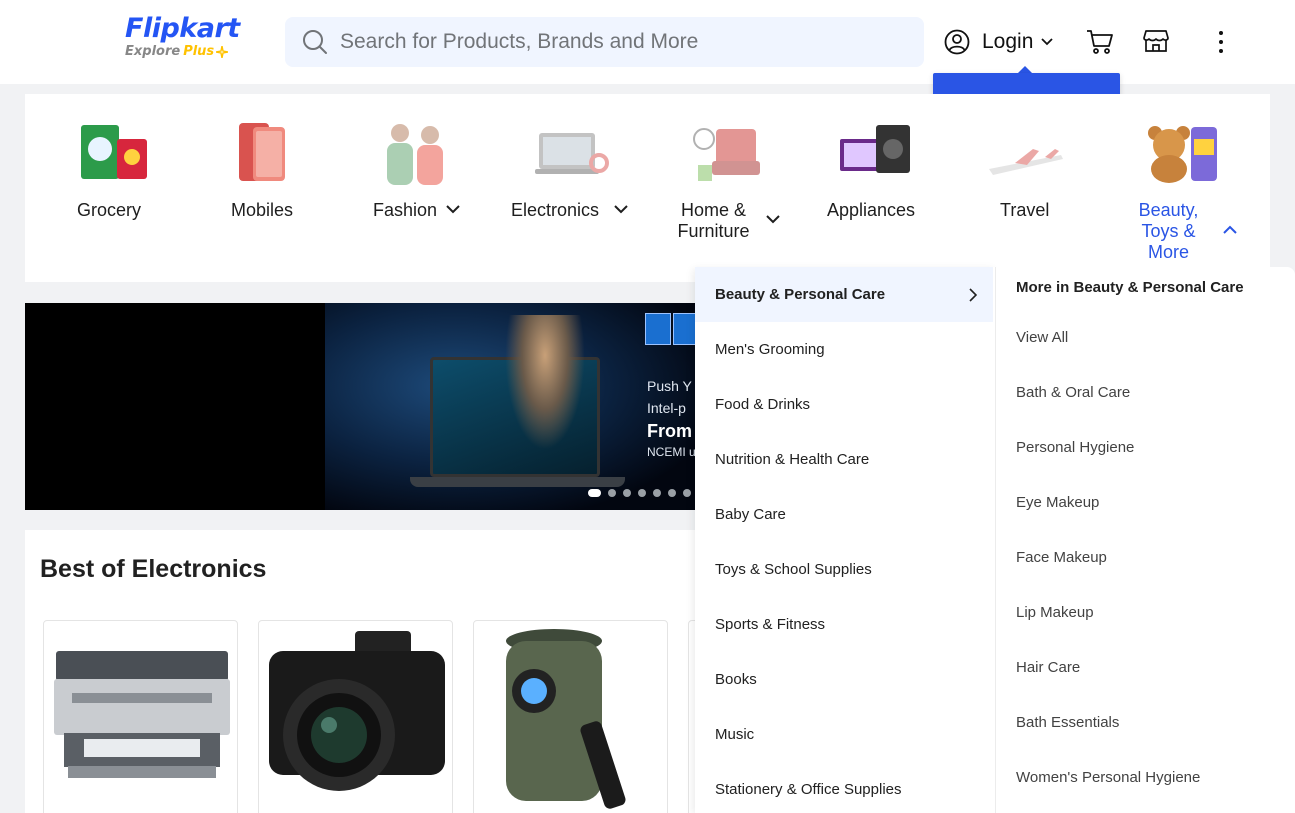  What do you see at coordinates (1100, 42) in the screenshot?
I see `cart-icon` at bounding box center [1100, 42].